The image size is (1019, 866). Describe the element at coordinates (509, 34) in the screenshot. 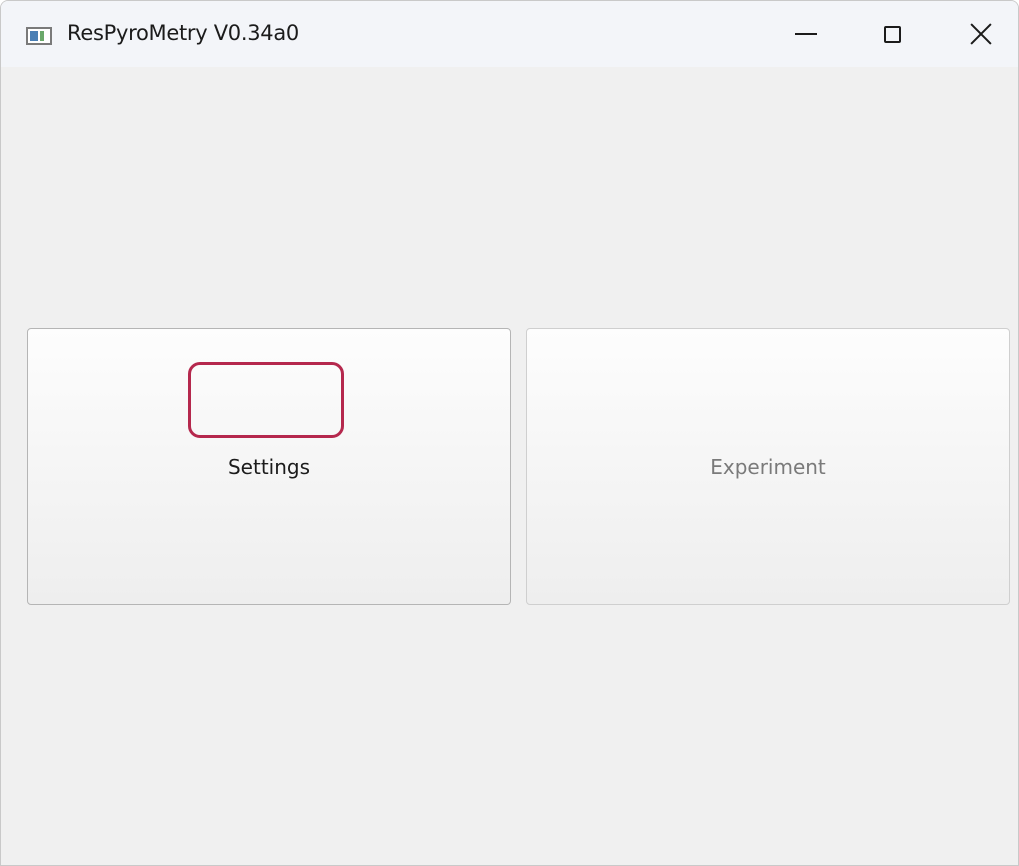

I see `title-bar: ResPyroMetry V0.34a0` at that location.